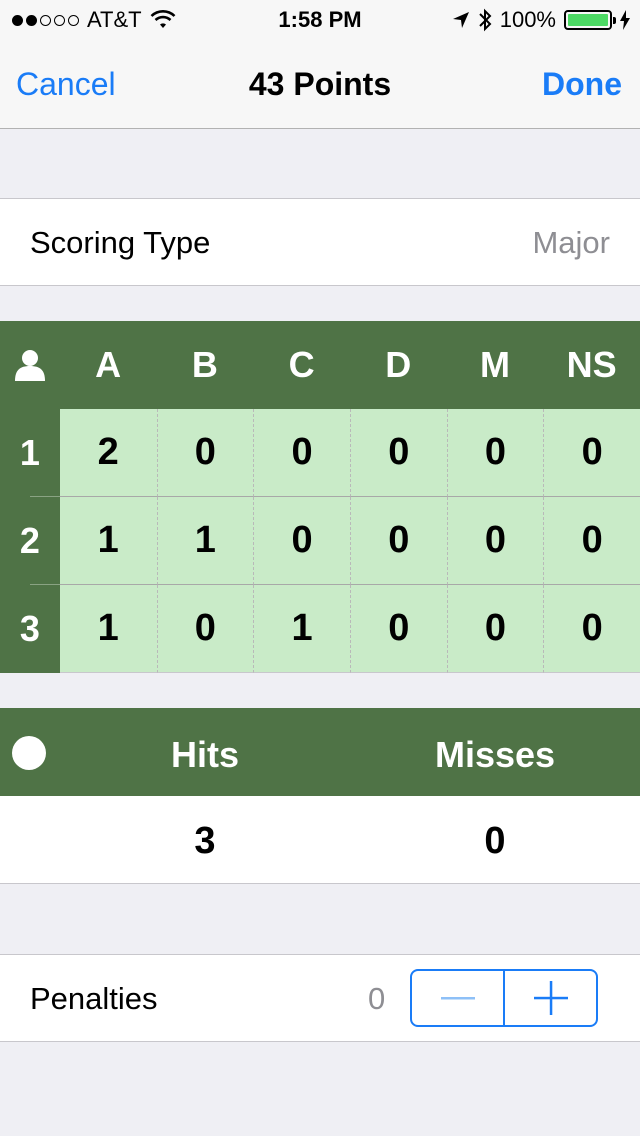 This screenshot has width=640, height=1136. I want to click on column-header-d: D, so click(398, 364).